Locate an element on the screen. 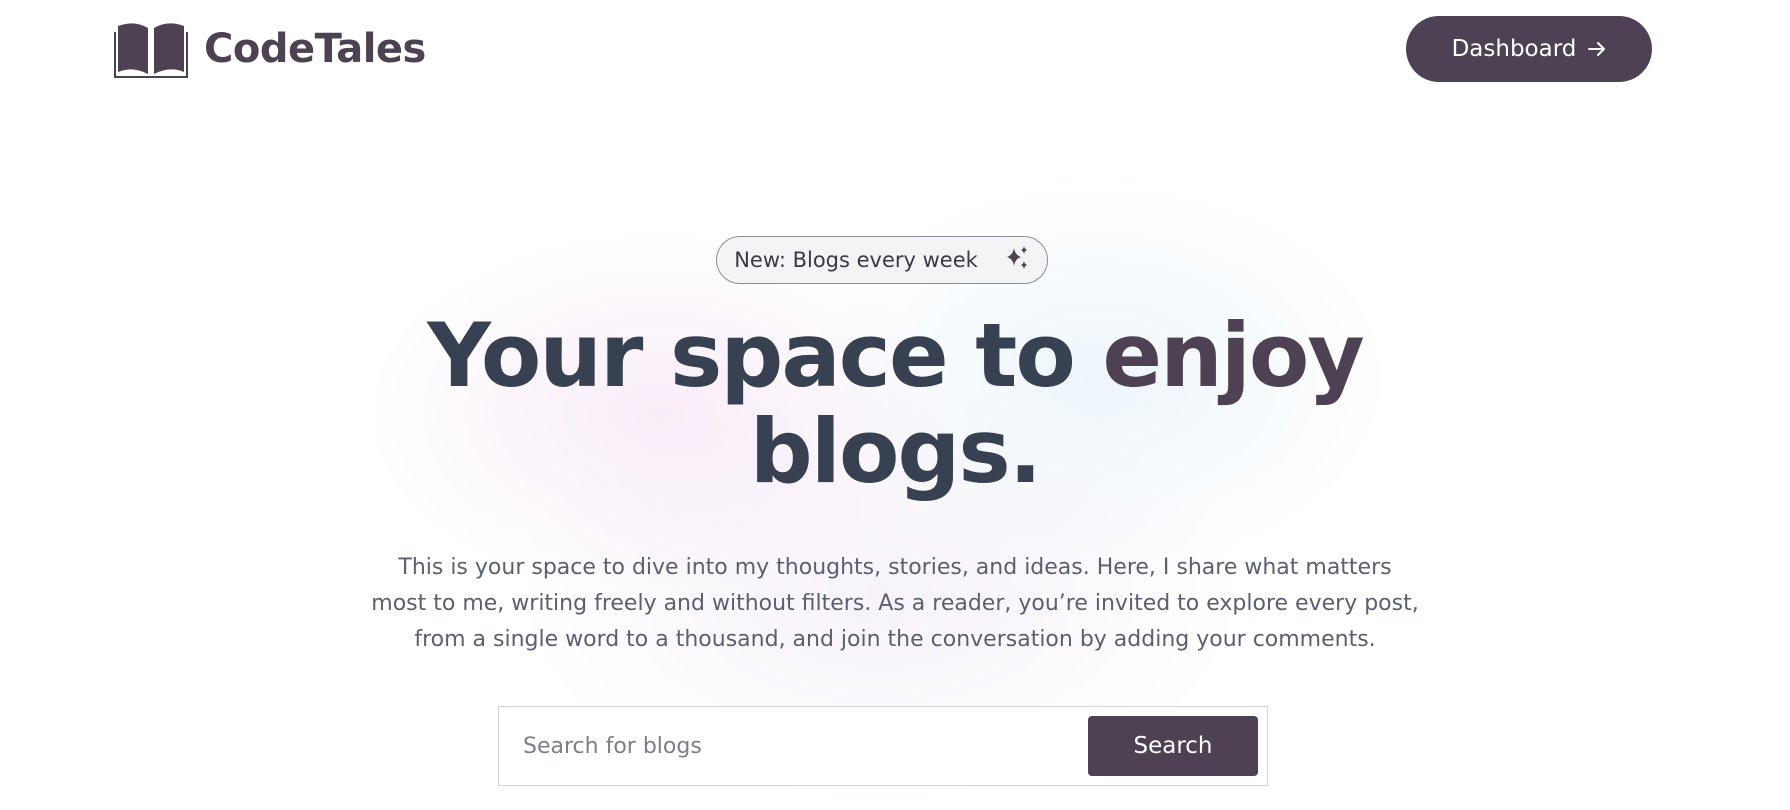 The image size is (1790, 810). search-button: Search is located at coordinates (1173, 746).